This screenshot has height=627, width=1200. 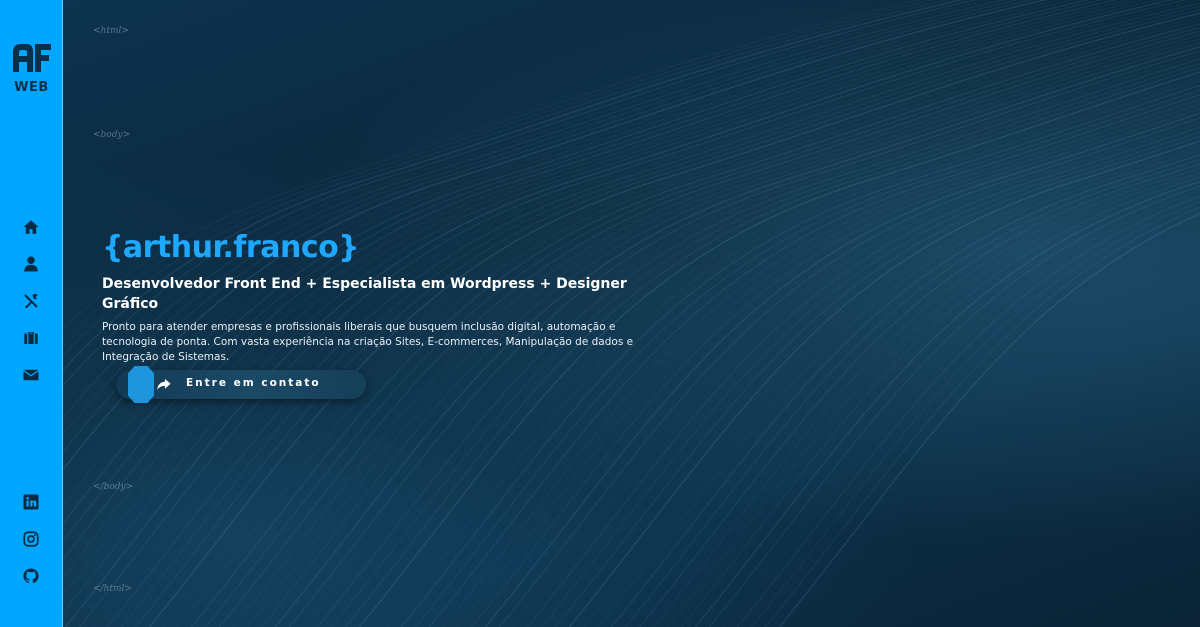 I want to click on linkedin-link, so click(x=31, y=501).